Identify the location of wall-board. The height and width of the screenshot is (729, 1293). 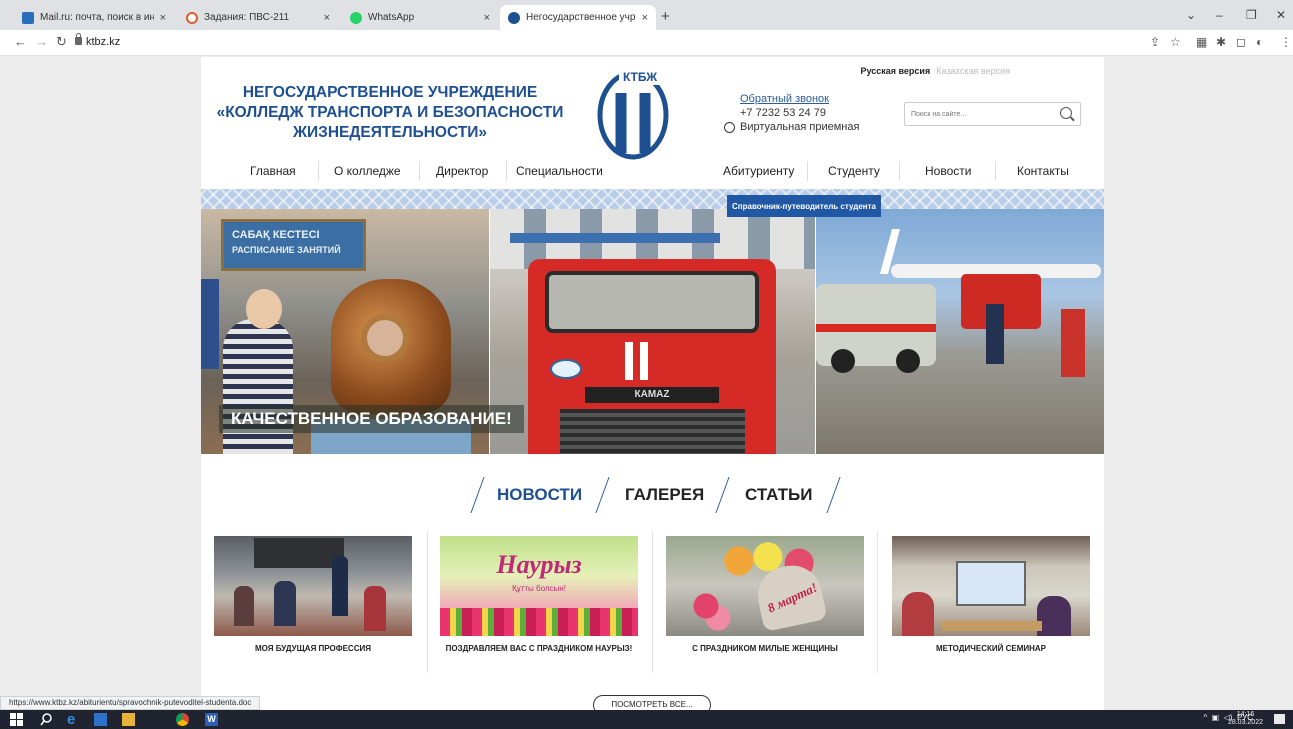
(210, 324).